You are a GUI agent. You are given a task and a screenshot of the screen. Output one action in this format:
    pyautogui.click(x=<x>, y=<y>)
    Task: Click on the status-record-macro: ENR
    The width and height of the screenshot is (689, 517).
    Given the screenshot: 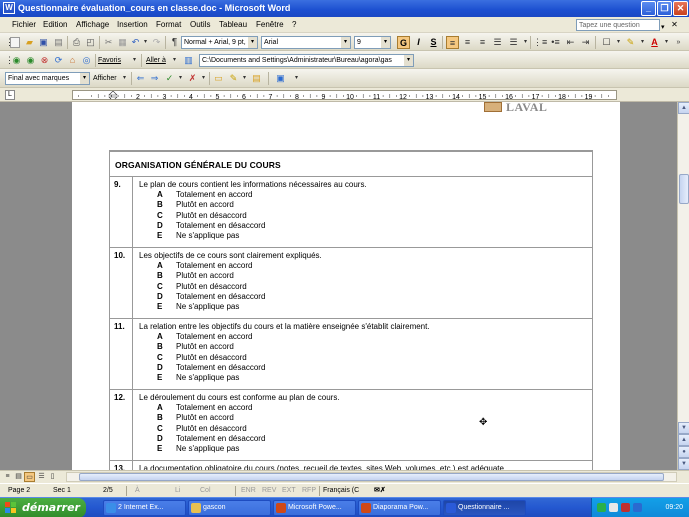 What is the action you would take?
    pyautogui.click(x=248, y=491)
    